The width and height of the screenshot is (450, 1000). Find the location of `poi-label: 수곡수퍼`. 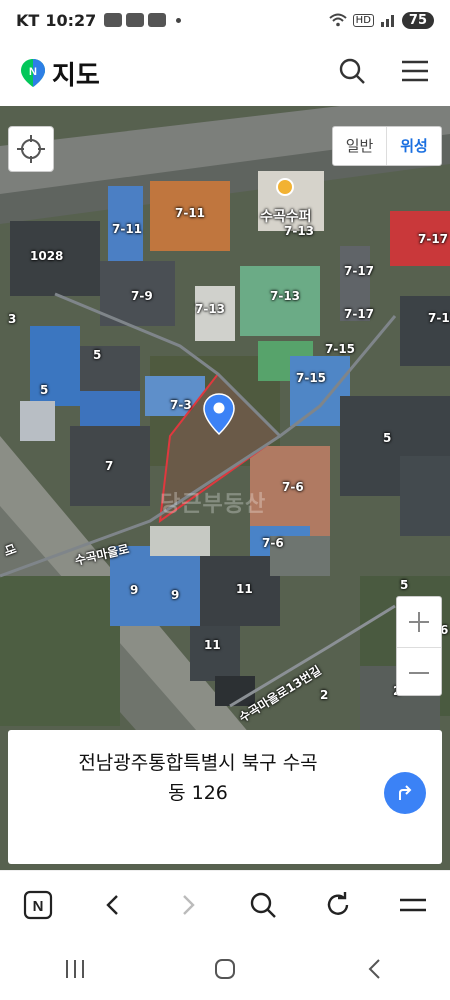

poi-label: 수곡수퍼 is located at coordinates (286, 216).